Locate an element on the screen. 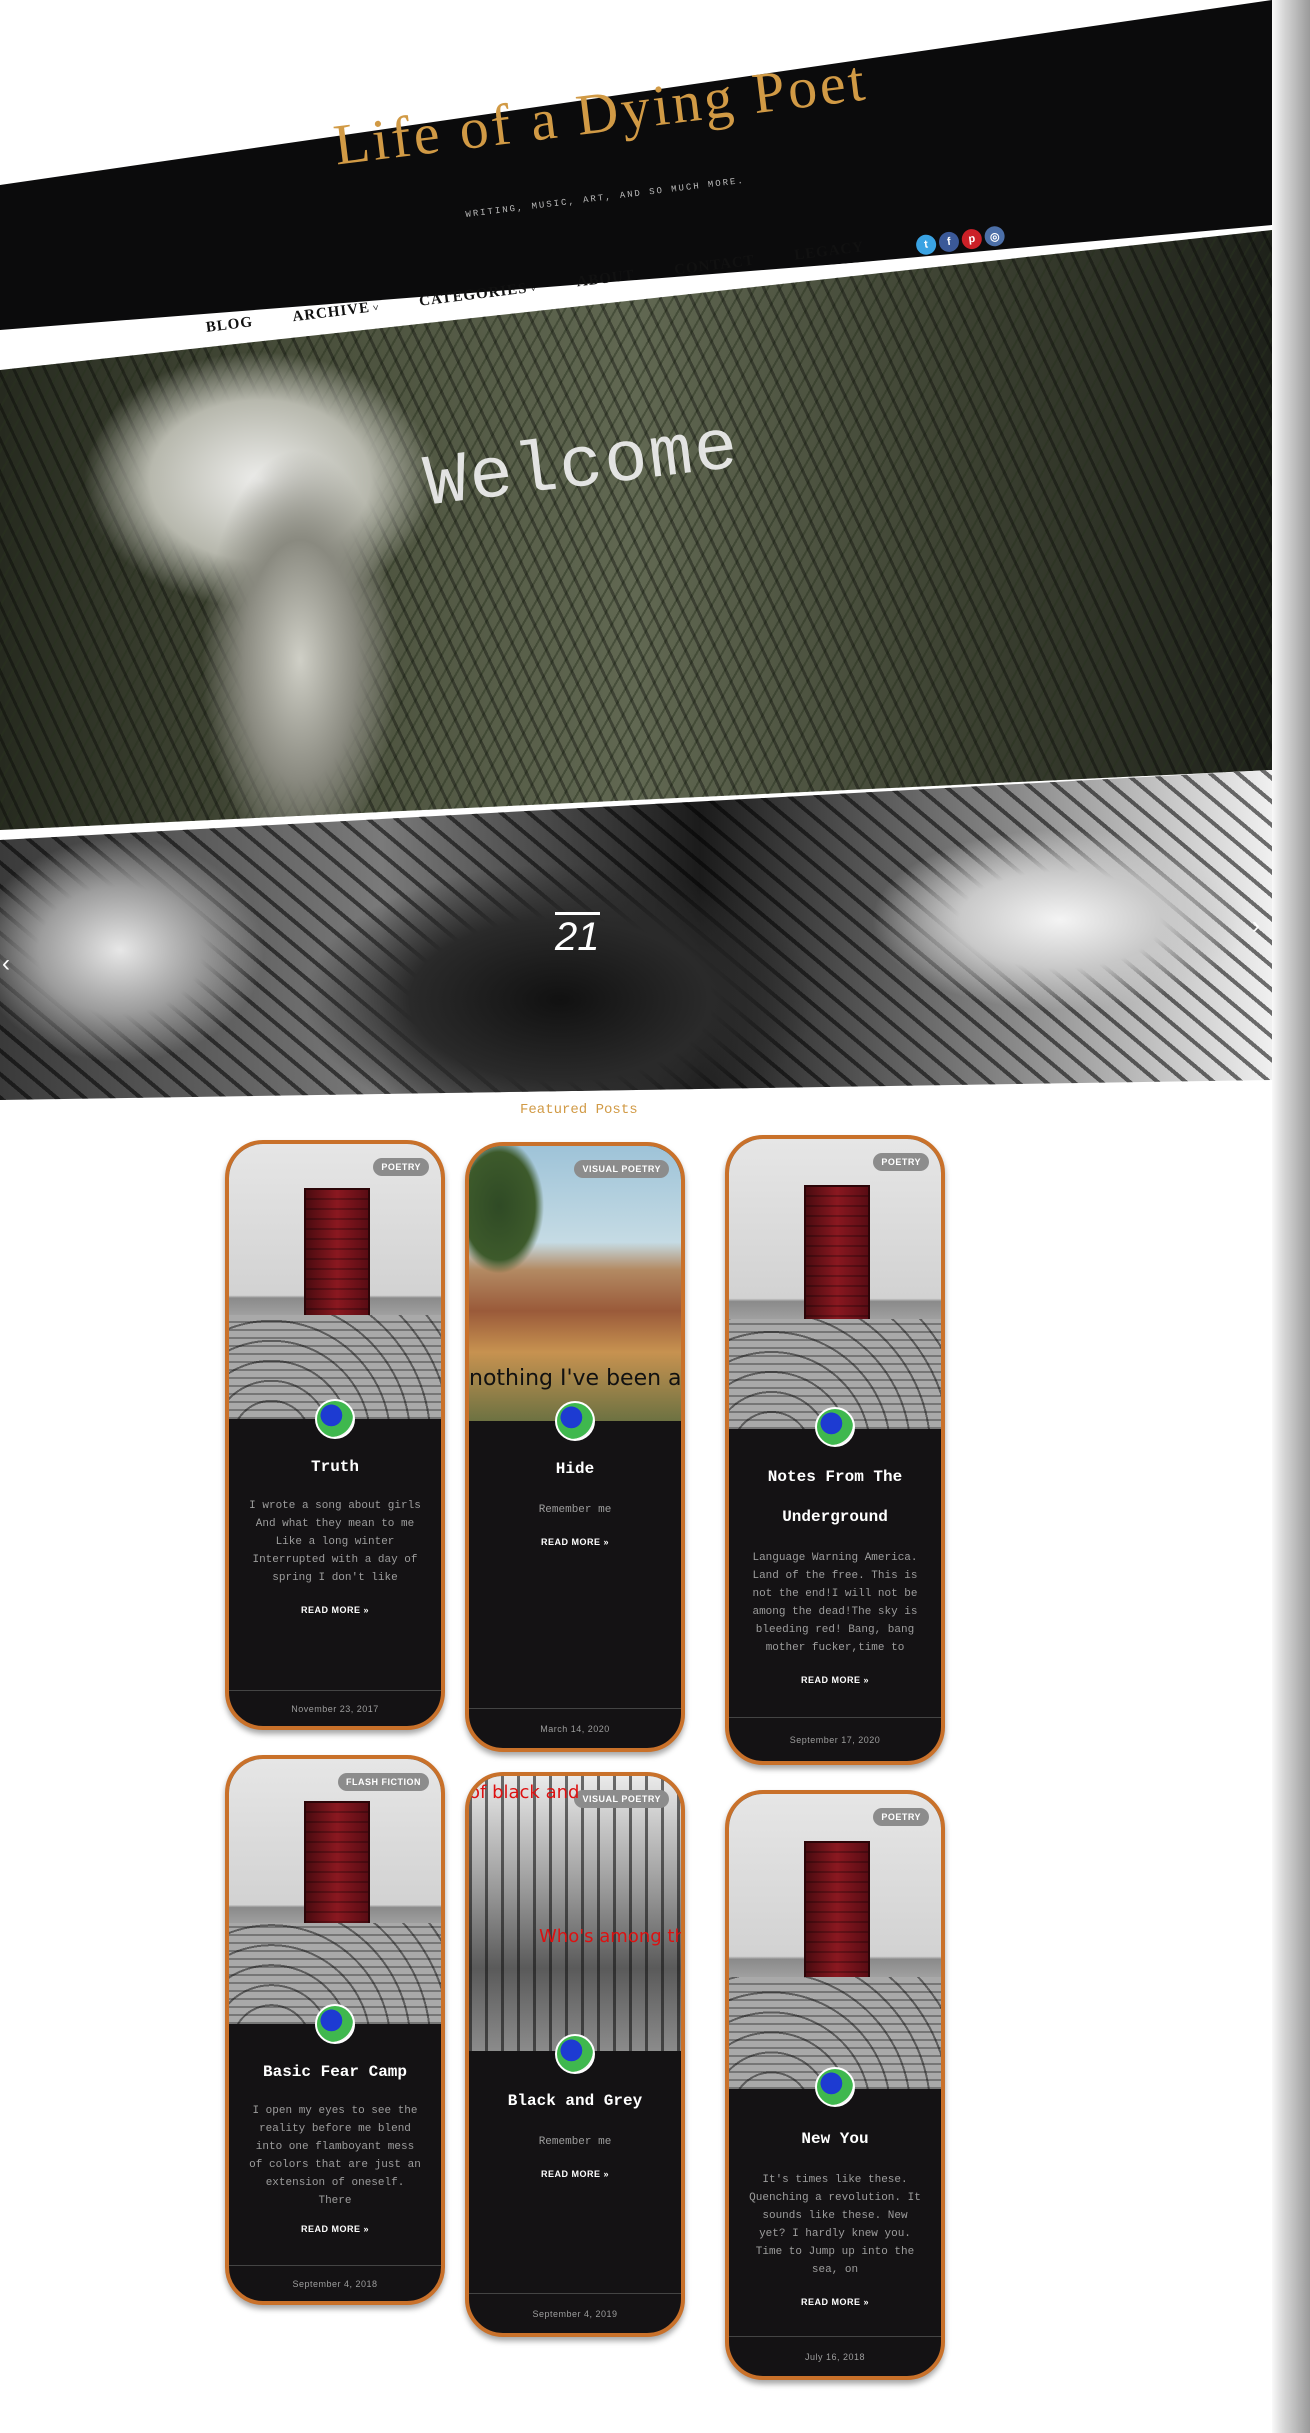 The height and width of the screenshot is (2433, 1310). slider-next-arrow: › is located at coordinates (1256, 926).